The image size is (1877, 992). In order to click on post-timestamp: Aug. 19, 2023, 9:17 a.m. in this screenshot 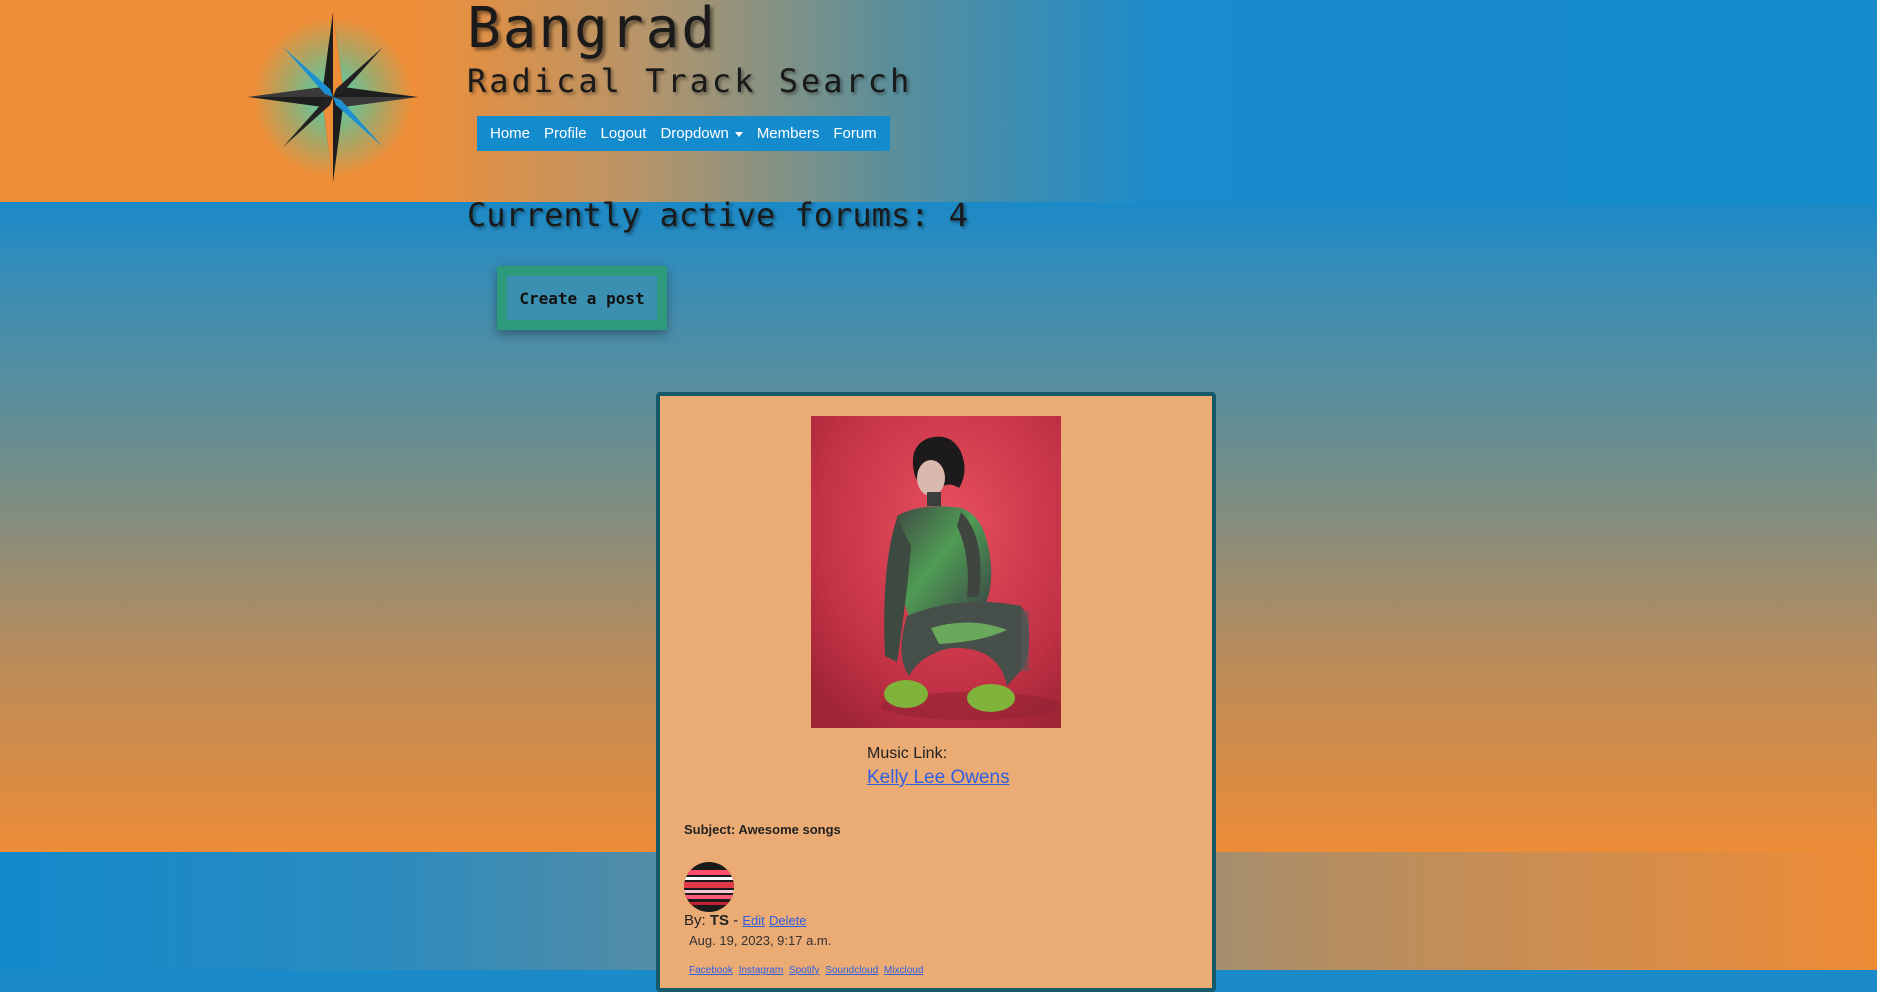, I will do `click(760, 940)`.